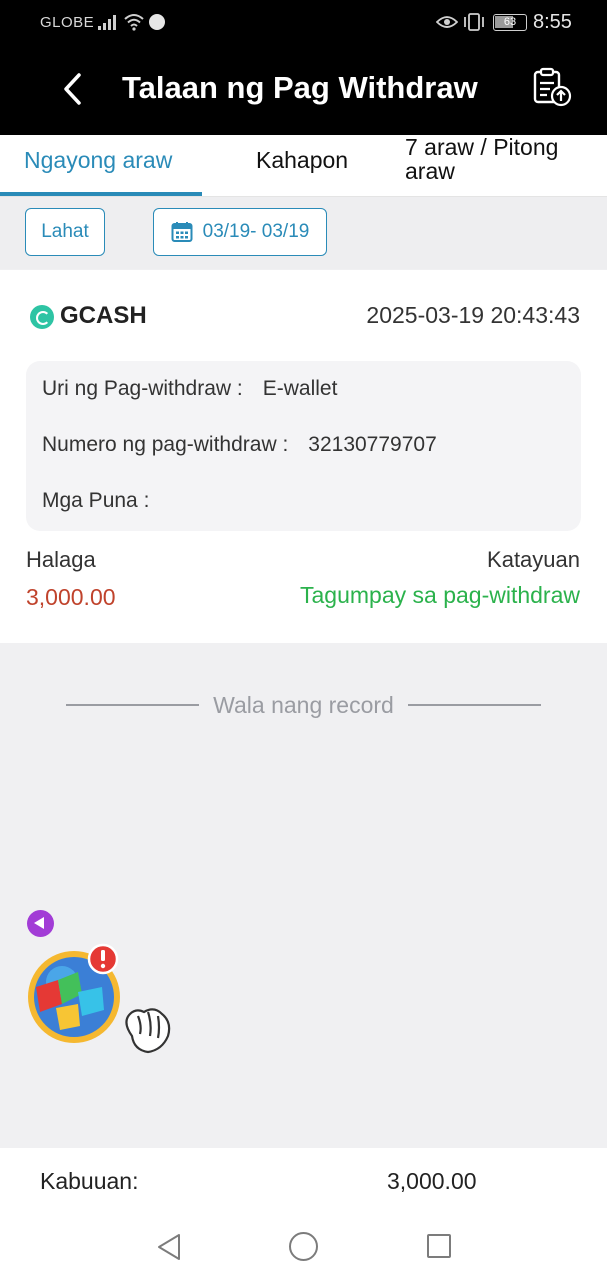  I want to click on nav-home-icon, so click(303, 1246).